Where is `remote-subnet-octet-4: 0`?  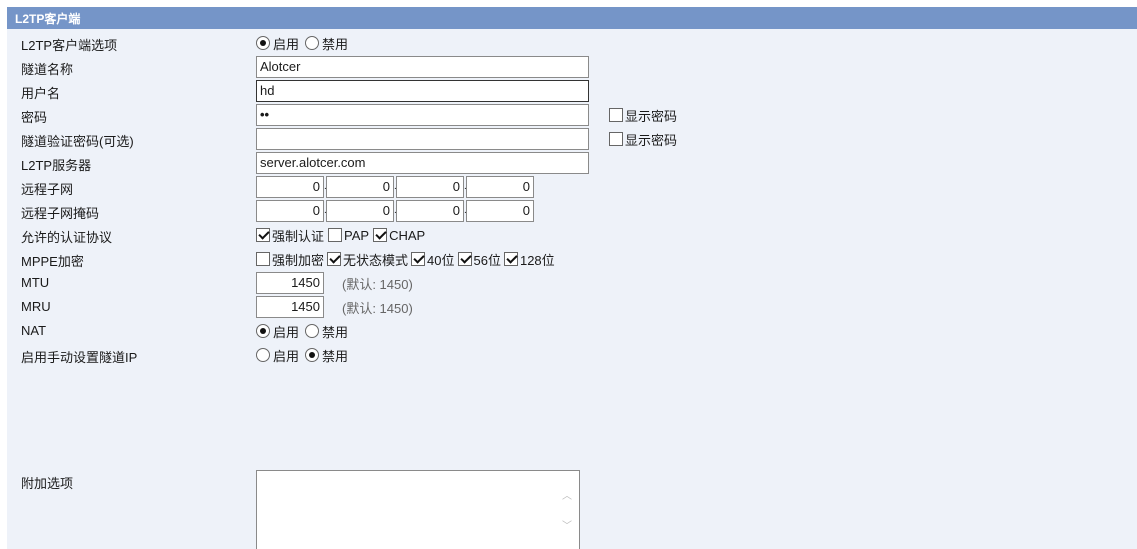 remote-subnet-octet-4: 0 is located at coordinates (500, 187).